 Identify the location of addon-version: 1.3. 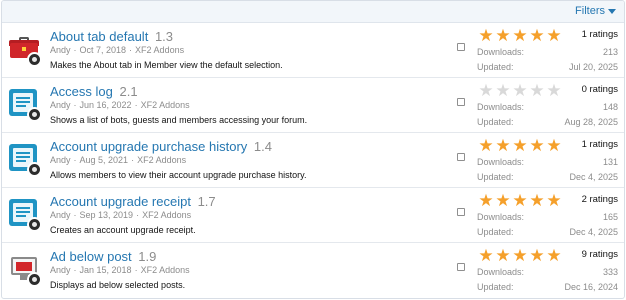
(164, 36).